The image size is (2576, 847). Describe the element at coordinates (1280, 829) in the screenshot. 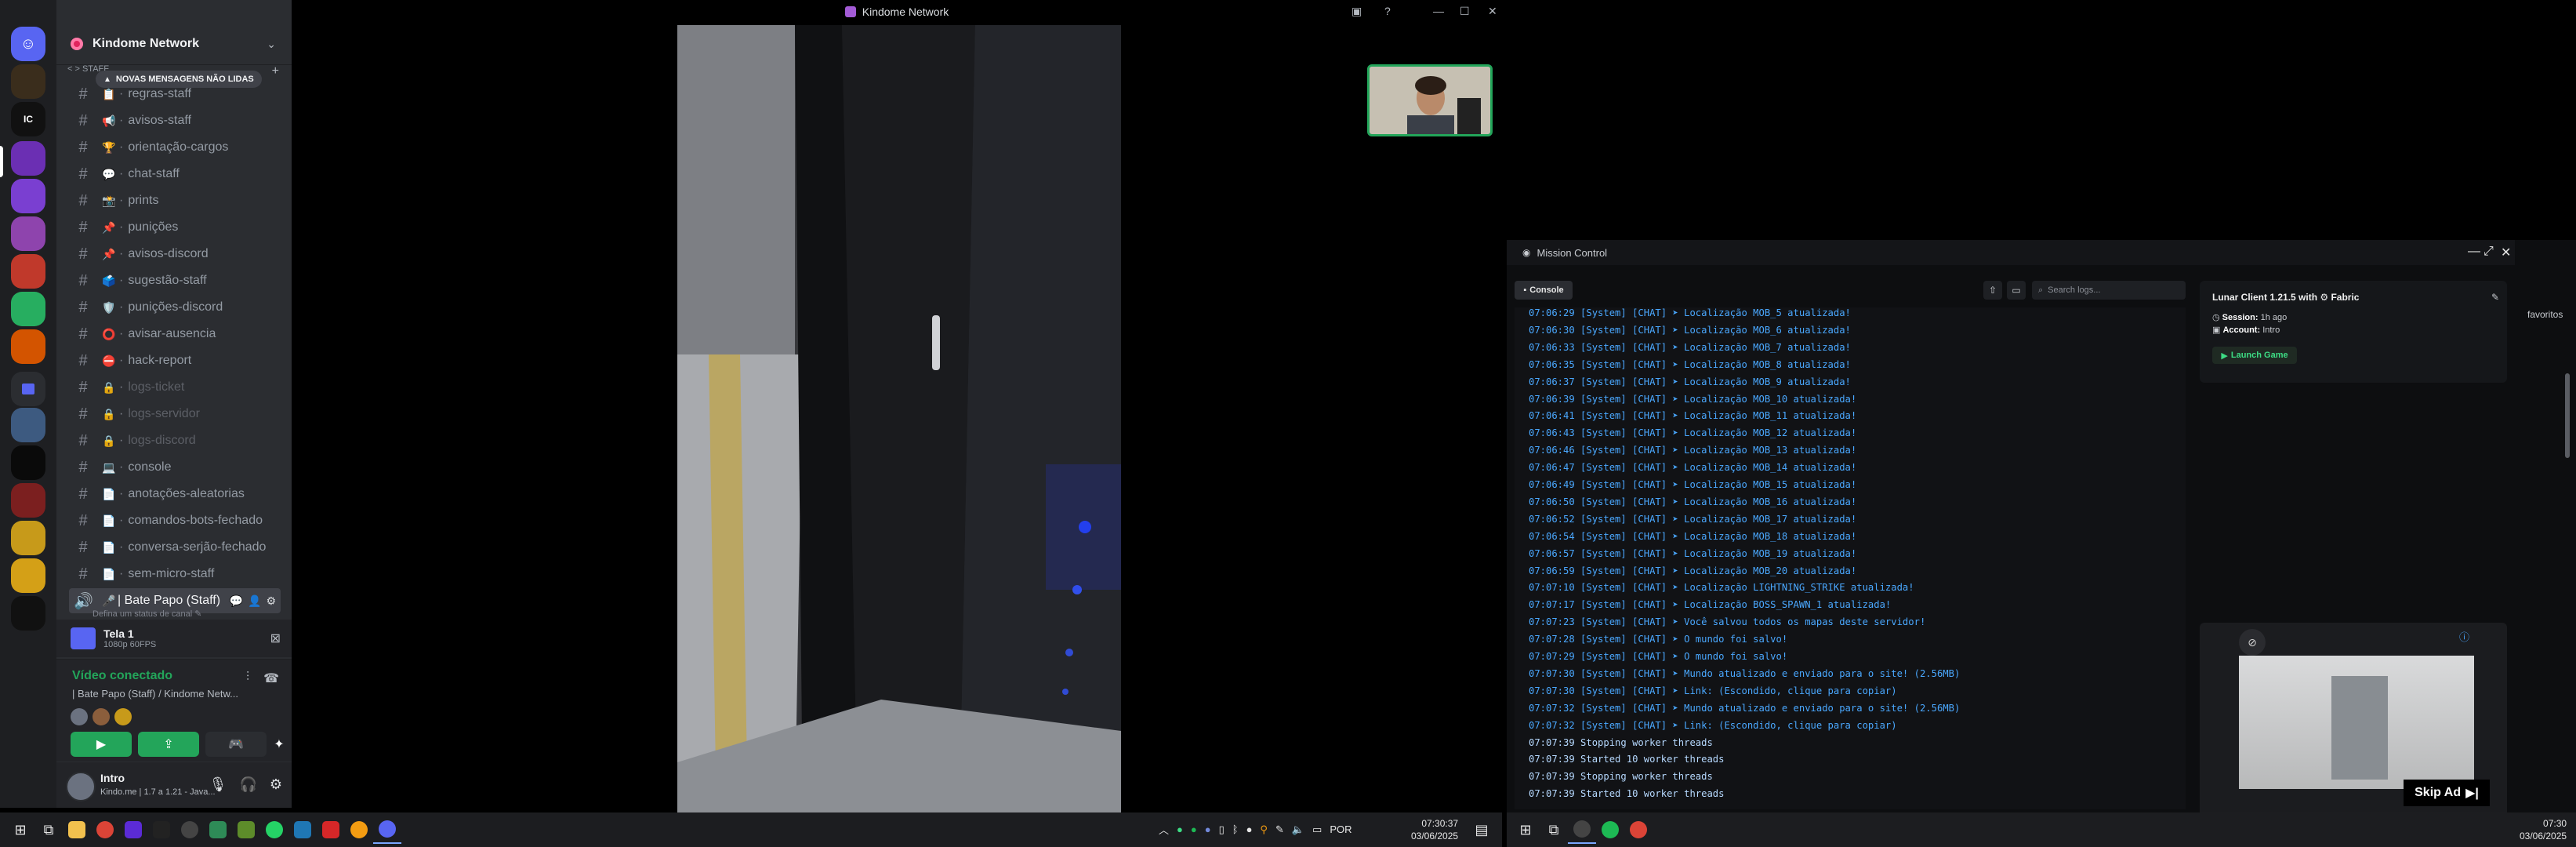

I see `pen-icon: ✎` at that location.